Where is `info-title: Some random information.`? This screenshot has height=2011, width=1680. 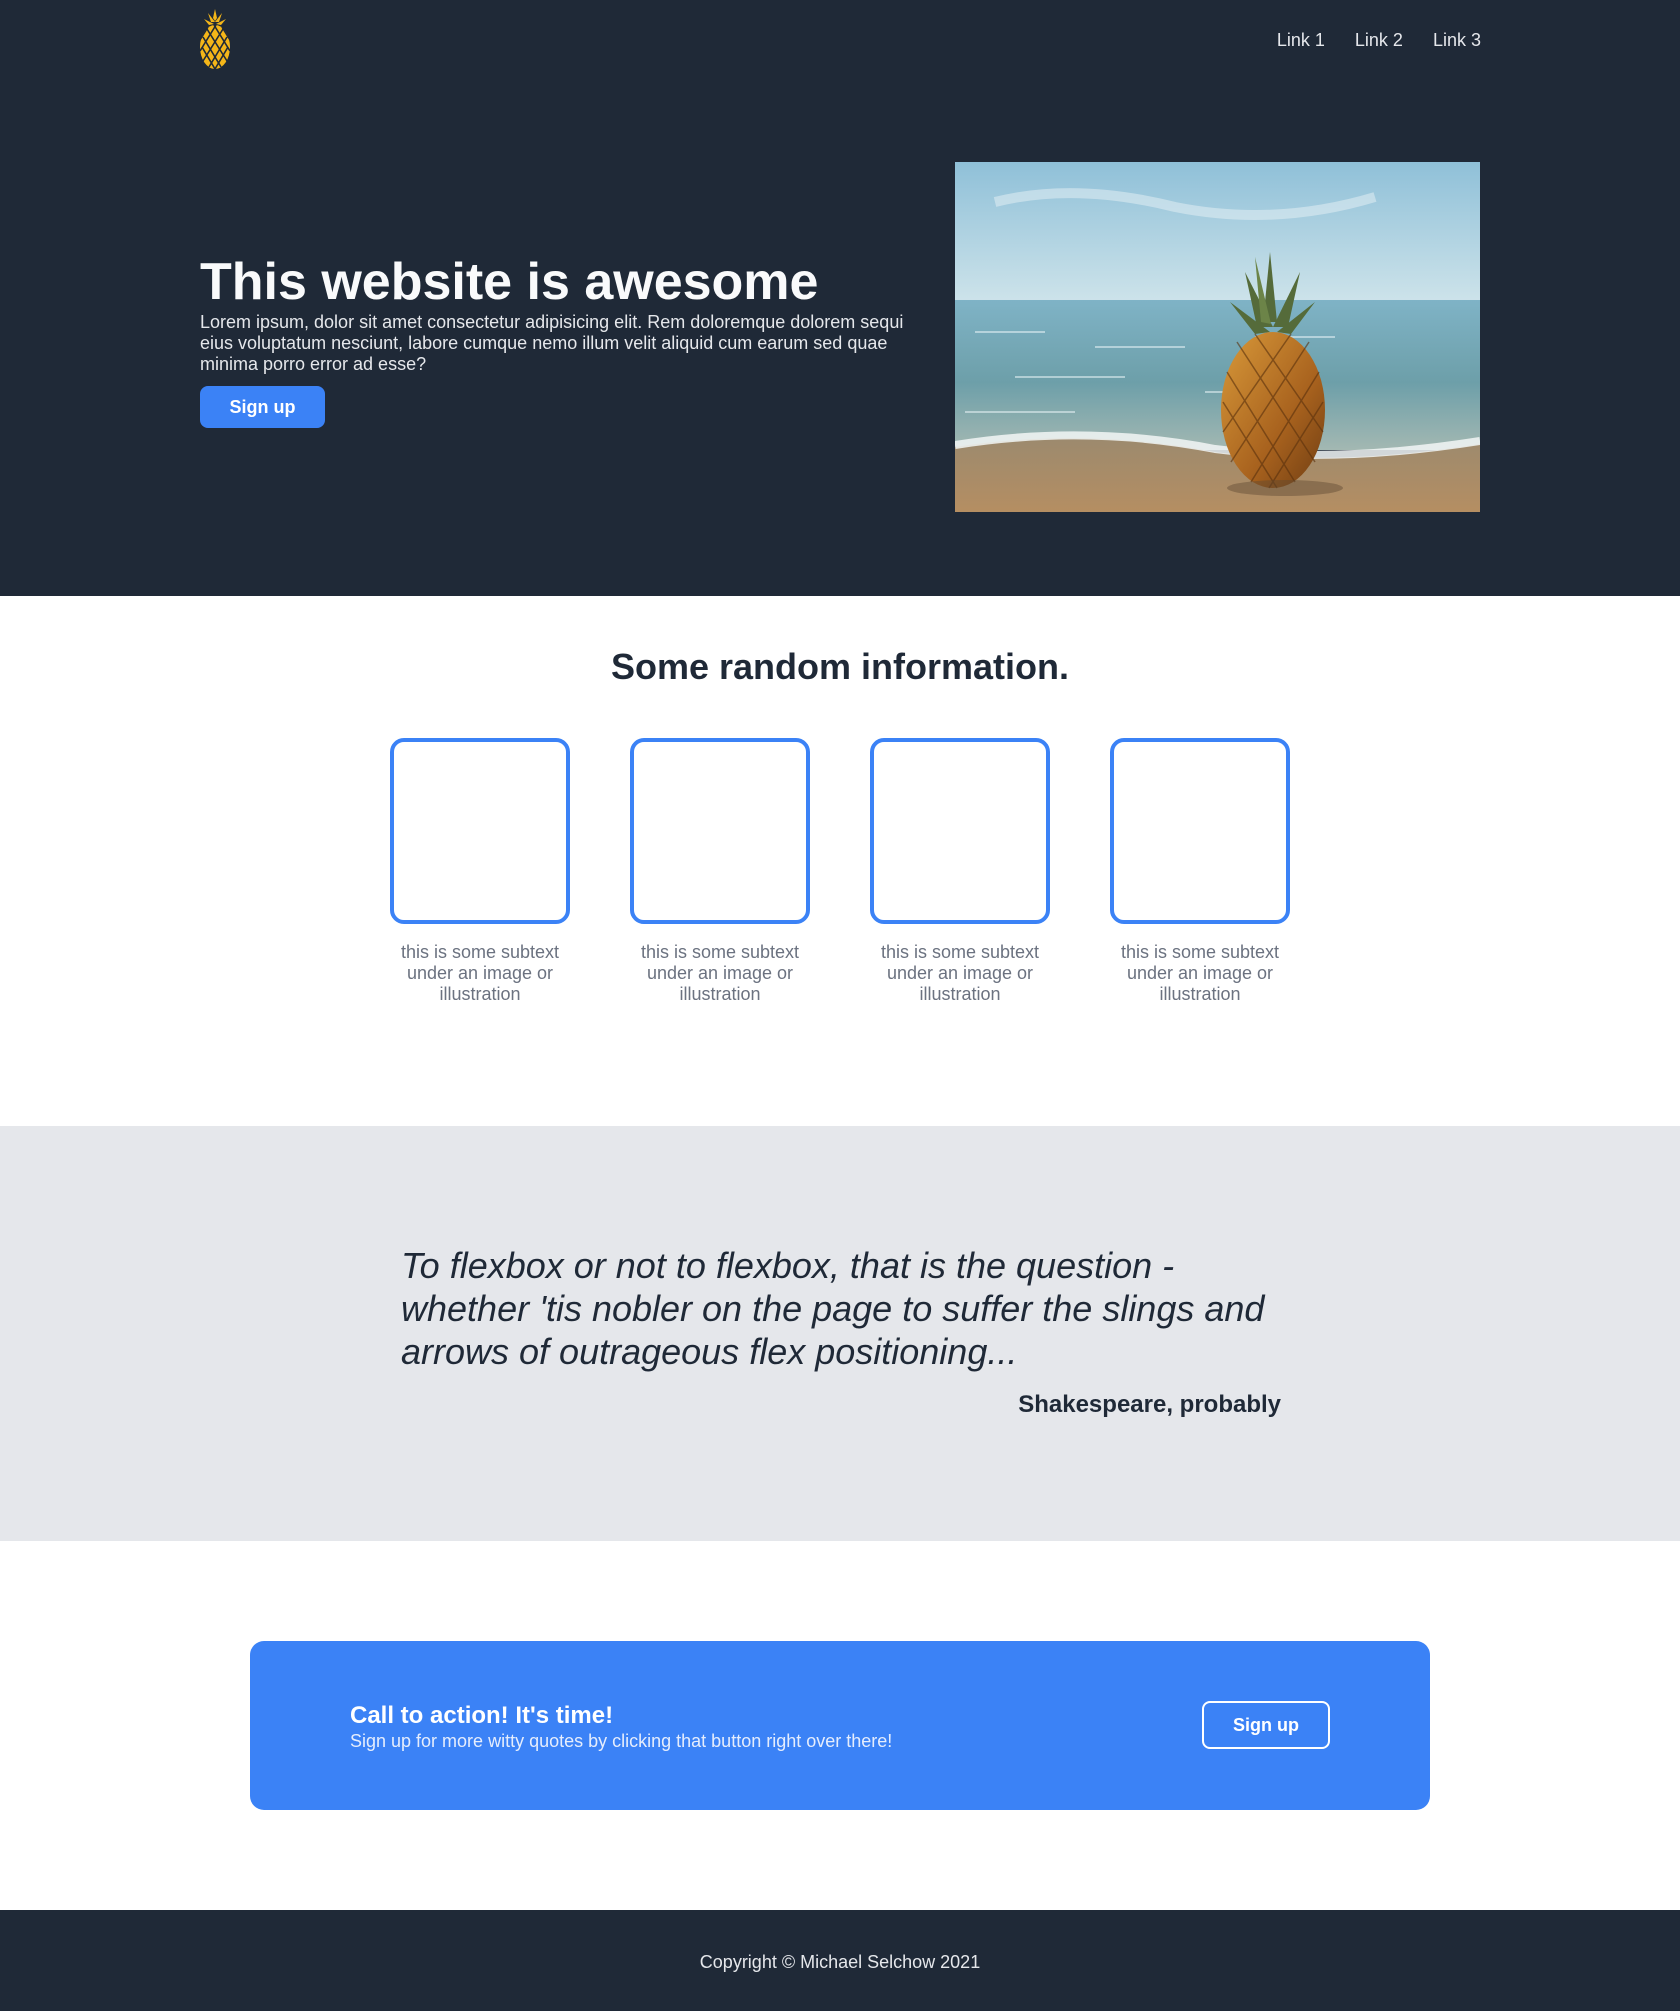 info-title: Some random information. is located at coordinates (840, 666).